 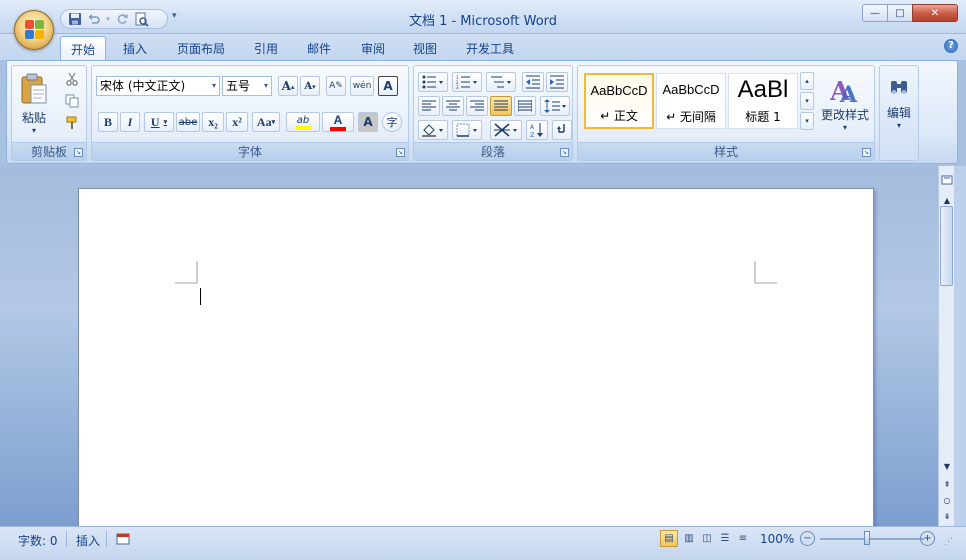 What do you see at coordinates (564, 152) in the screenshot?
I see `paragraph-launcher-icon: ↘` at bounding box center [564, 152].